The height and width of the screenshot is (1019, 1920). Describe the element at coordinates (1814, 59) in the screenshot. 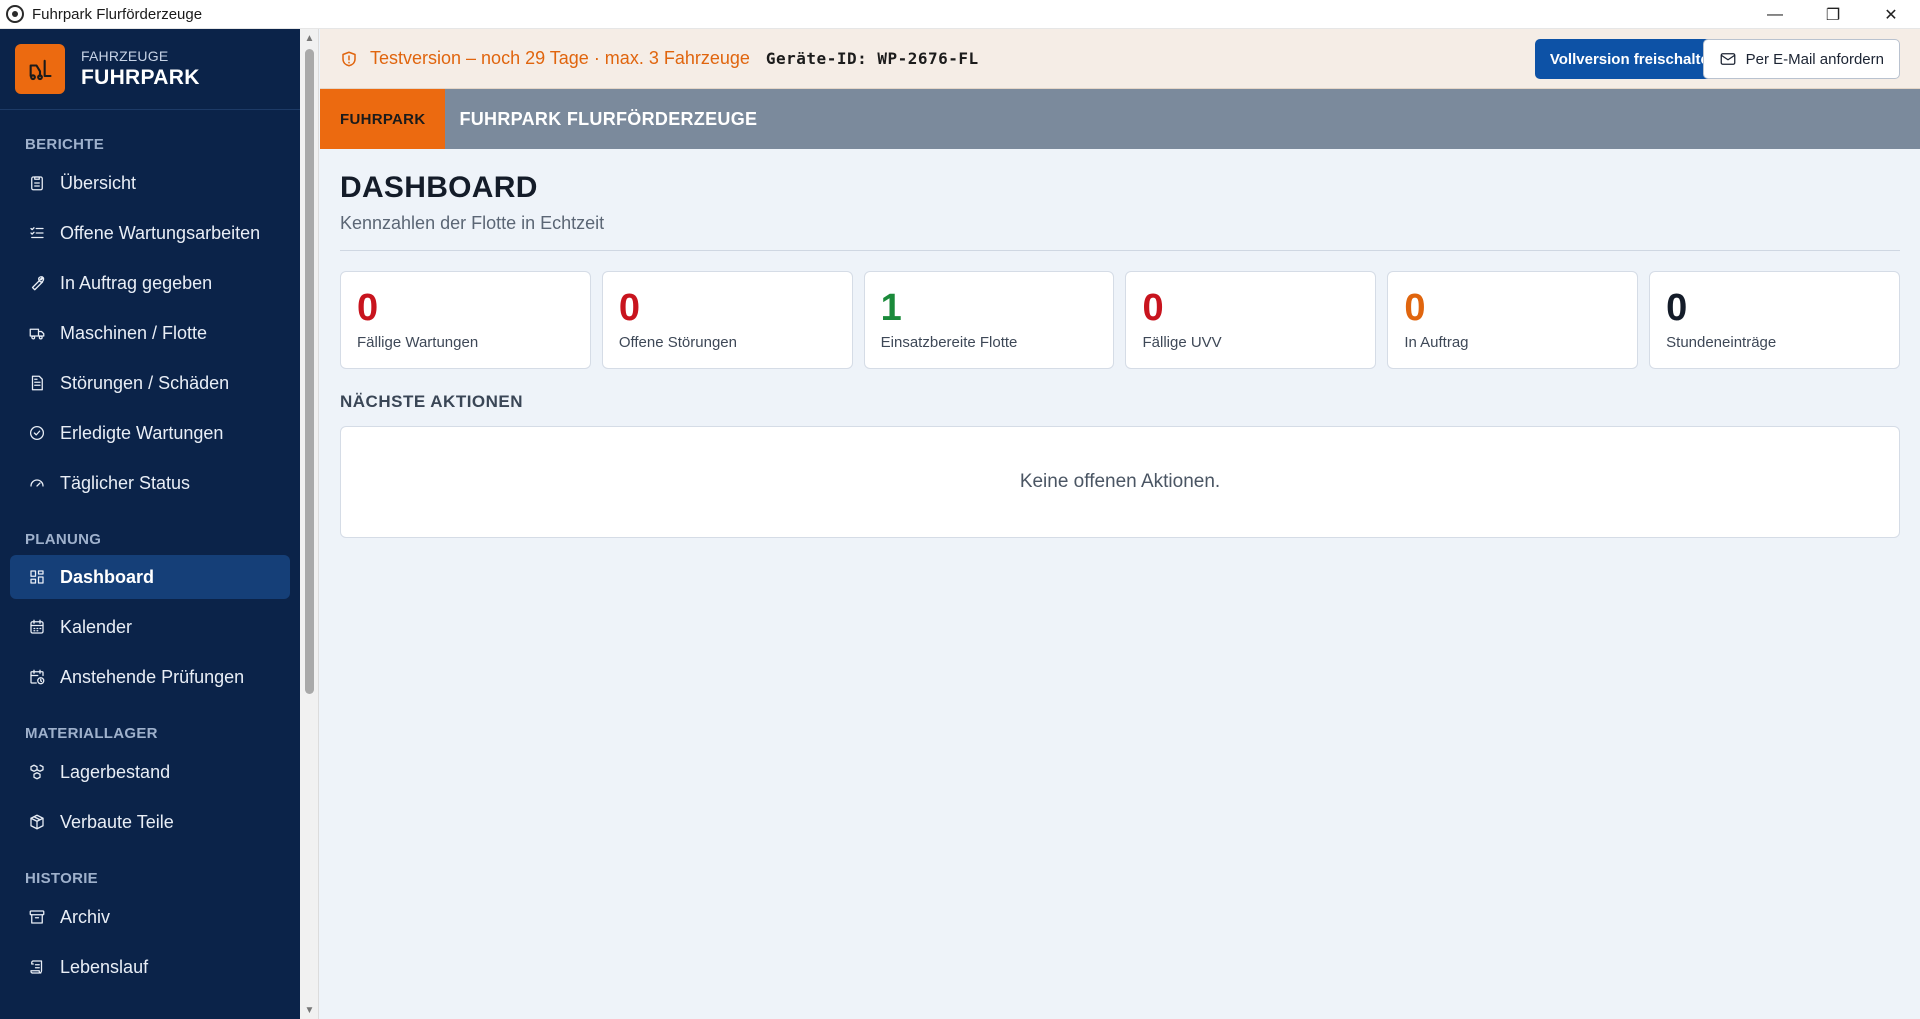

I see `request-by-email-label: Per E-Mail anfordern` at that location.